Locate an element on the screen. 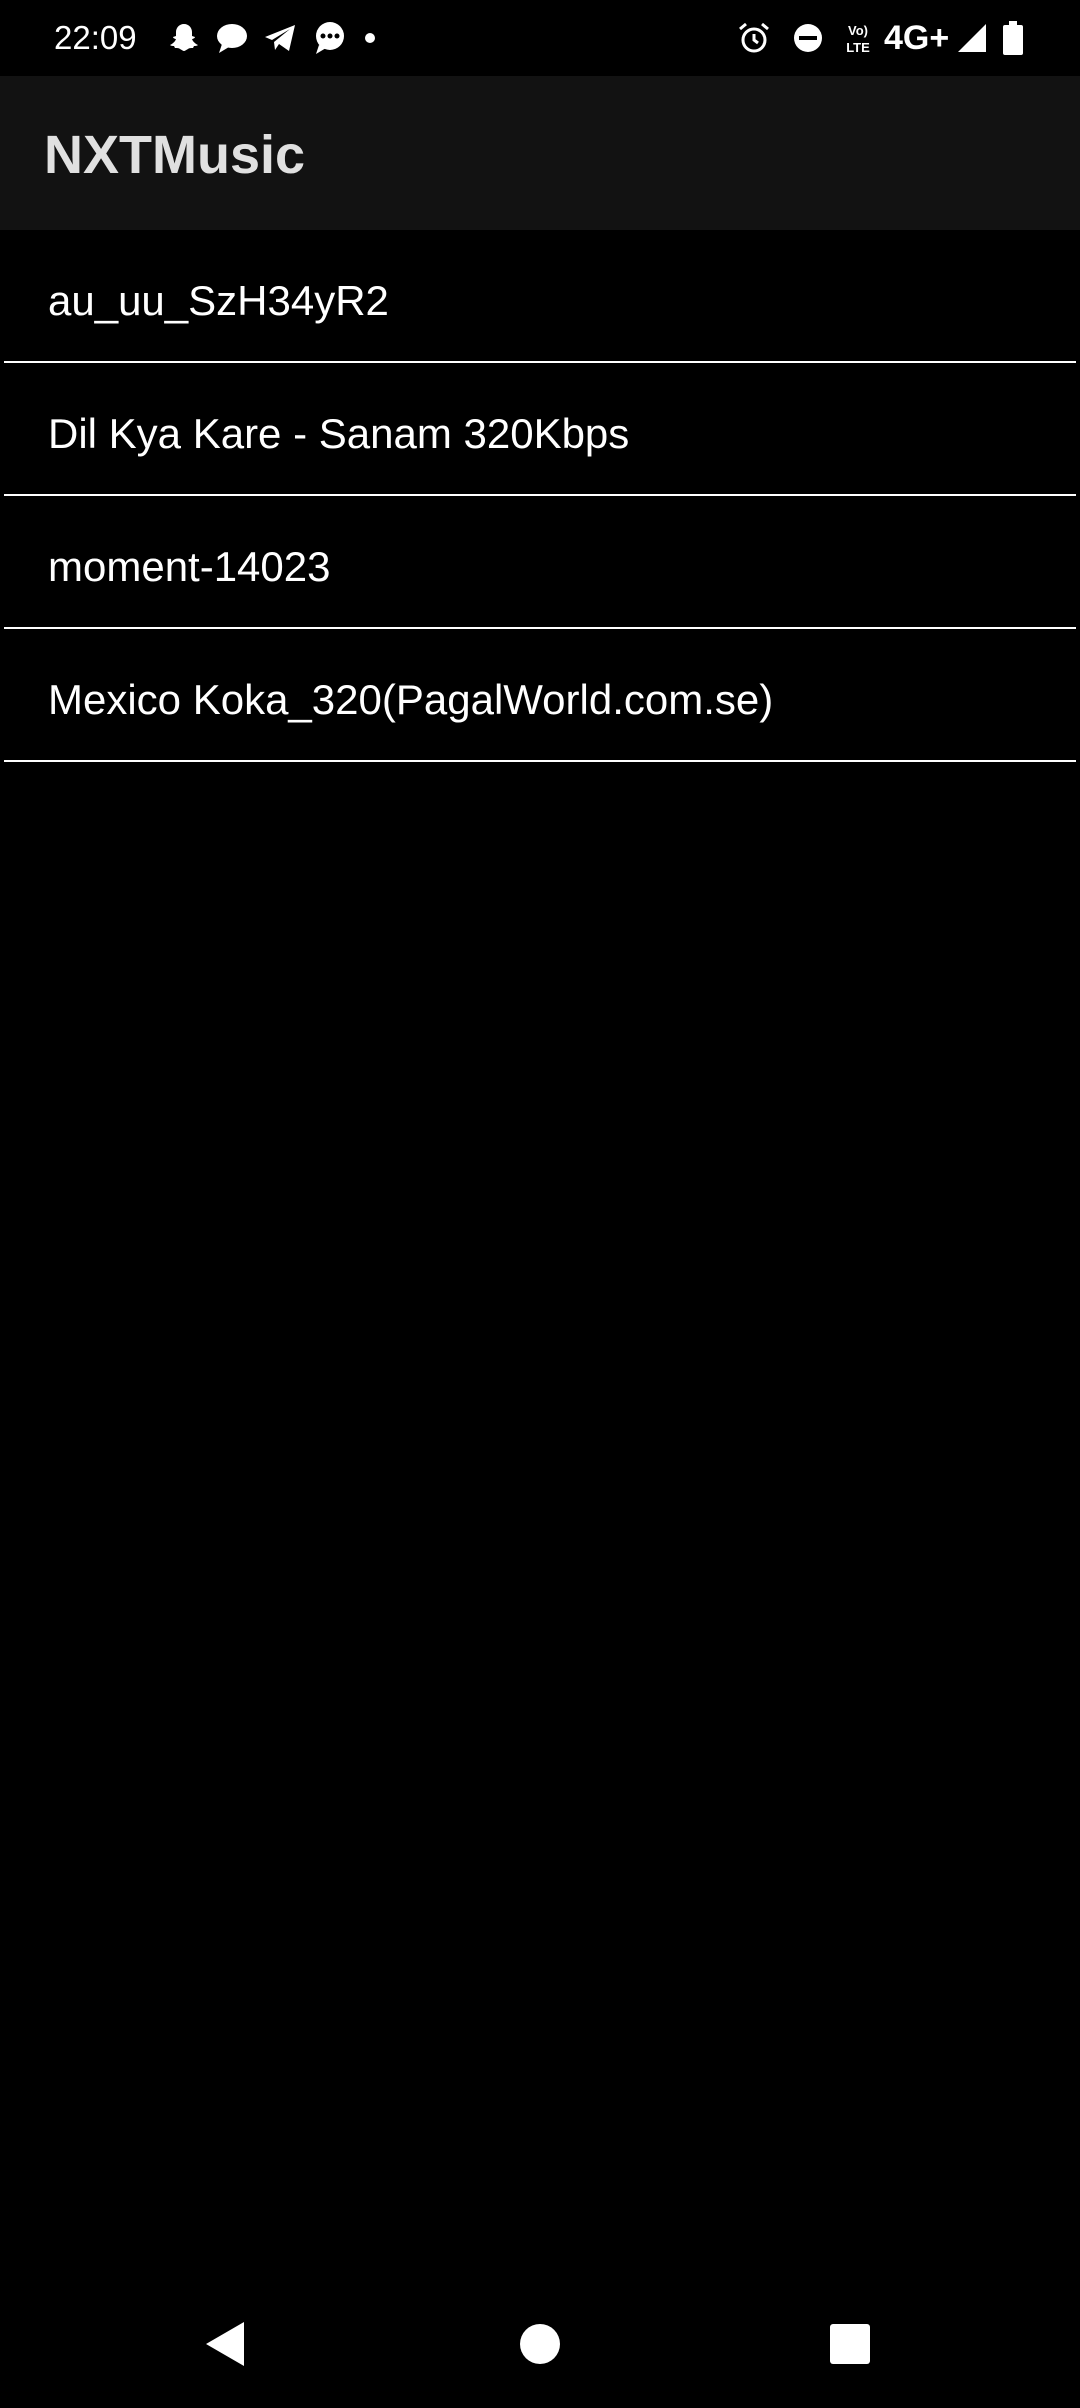 This screenshot has width=1080, height=2408. song-title: Mexico Koka_320(PagalWorld.com.se) is located at coordinates (411, 699).